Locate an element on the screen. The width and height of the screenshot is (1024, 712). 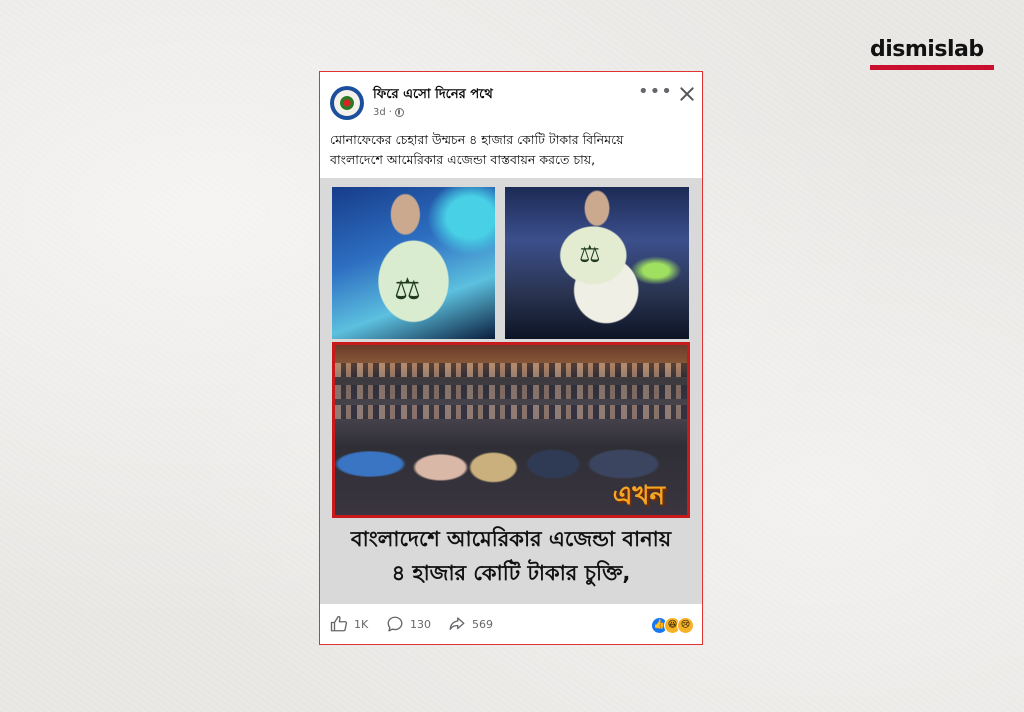
avatar-emblem-core is located at coordinates (347, 103).